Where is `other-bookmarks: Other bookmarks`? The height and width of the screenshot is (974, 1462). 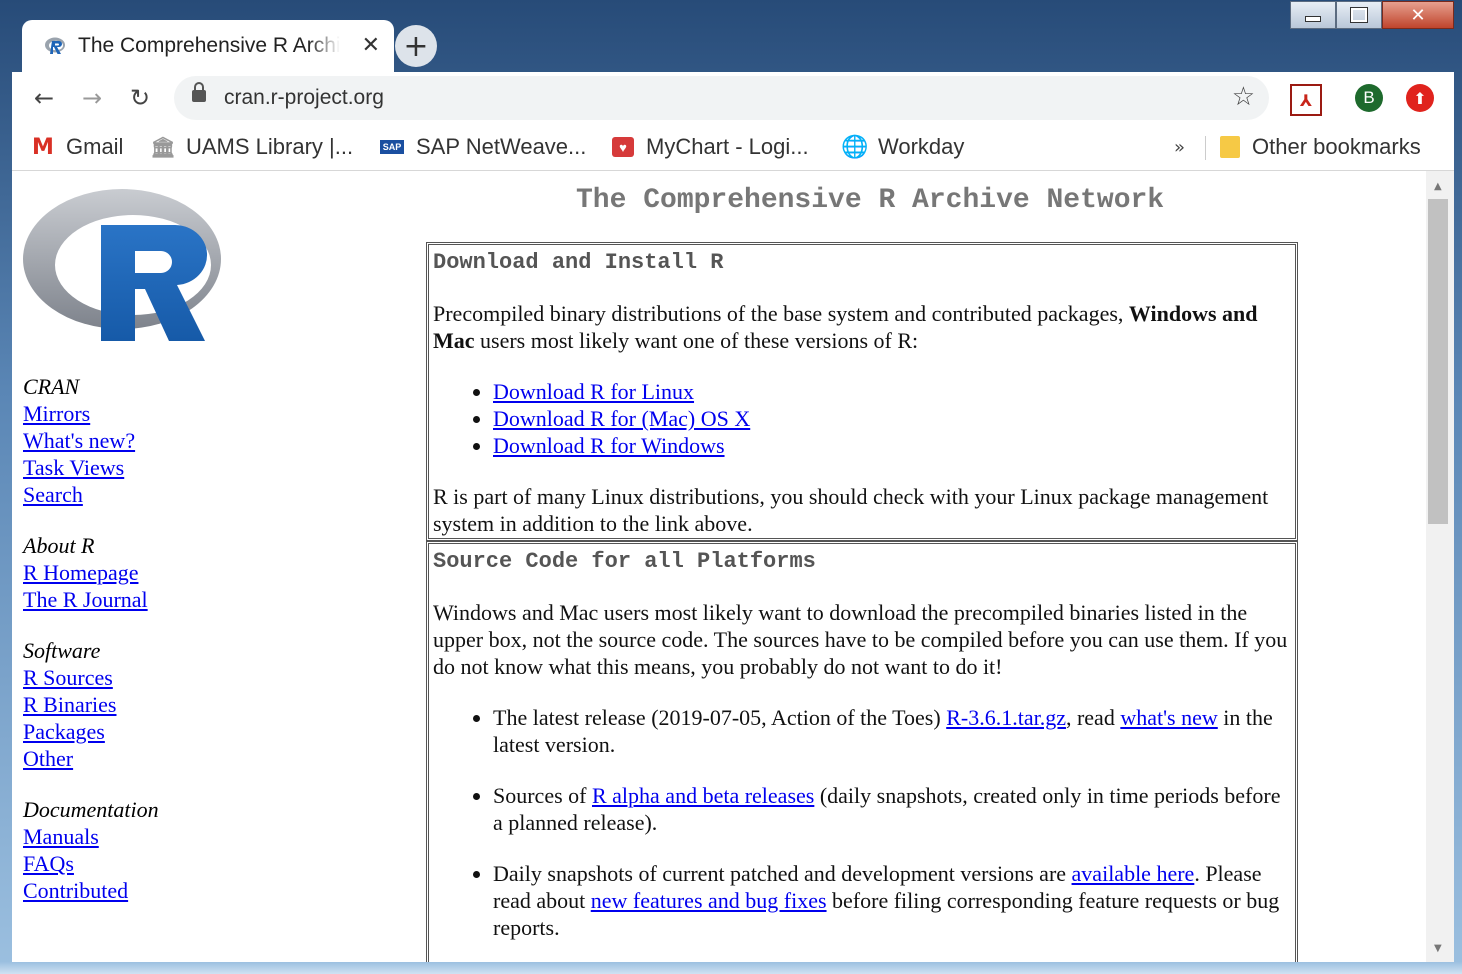 other-bookmarks: Other bookmarks is located at coordinates (1320, 147).